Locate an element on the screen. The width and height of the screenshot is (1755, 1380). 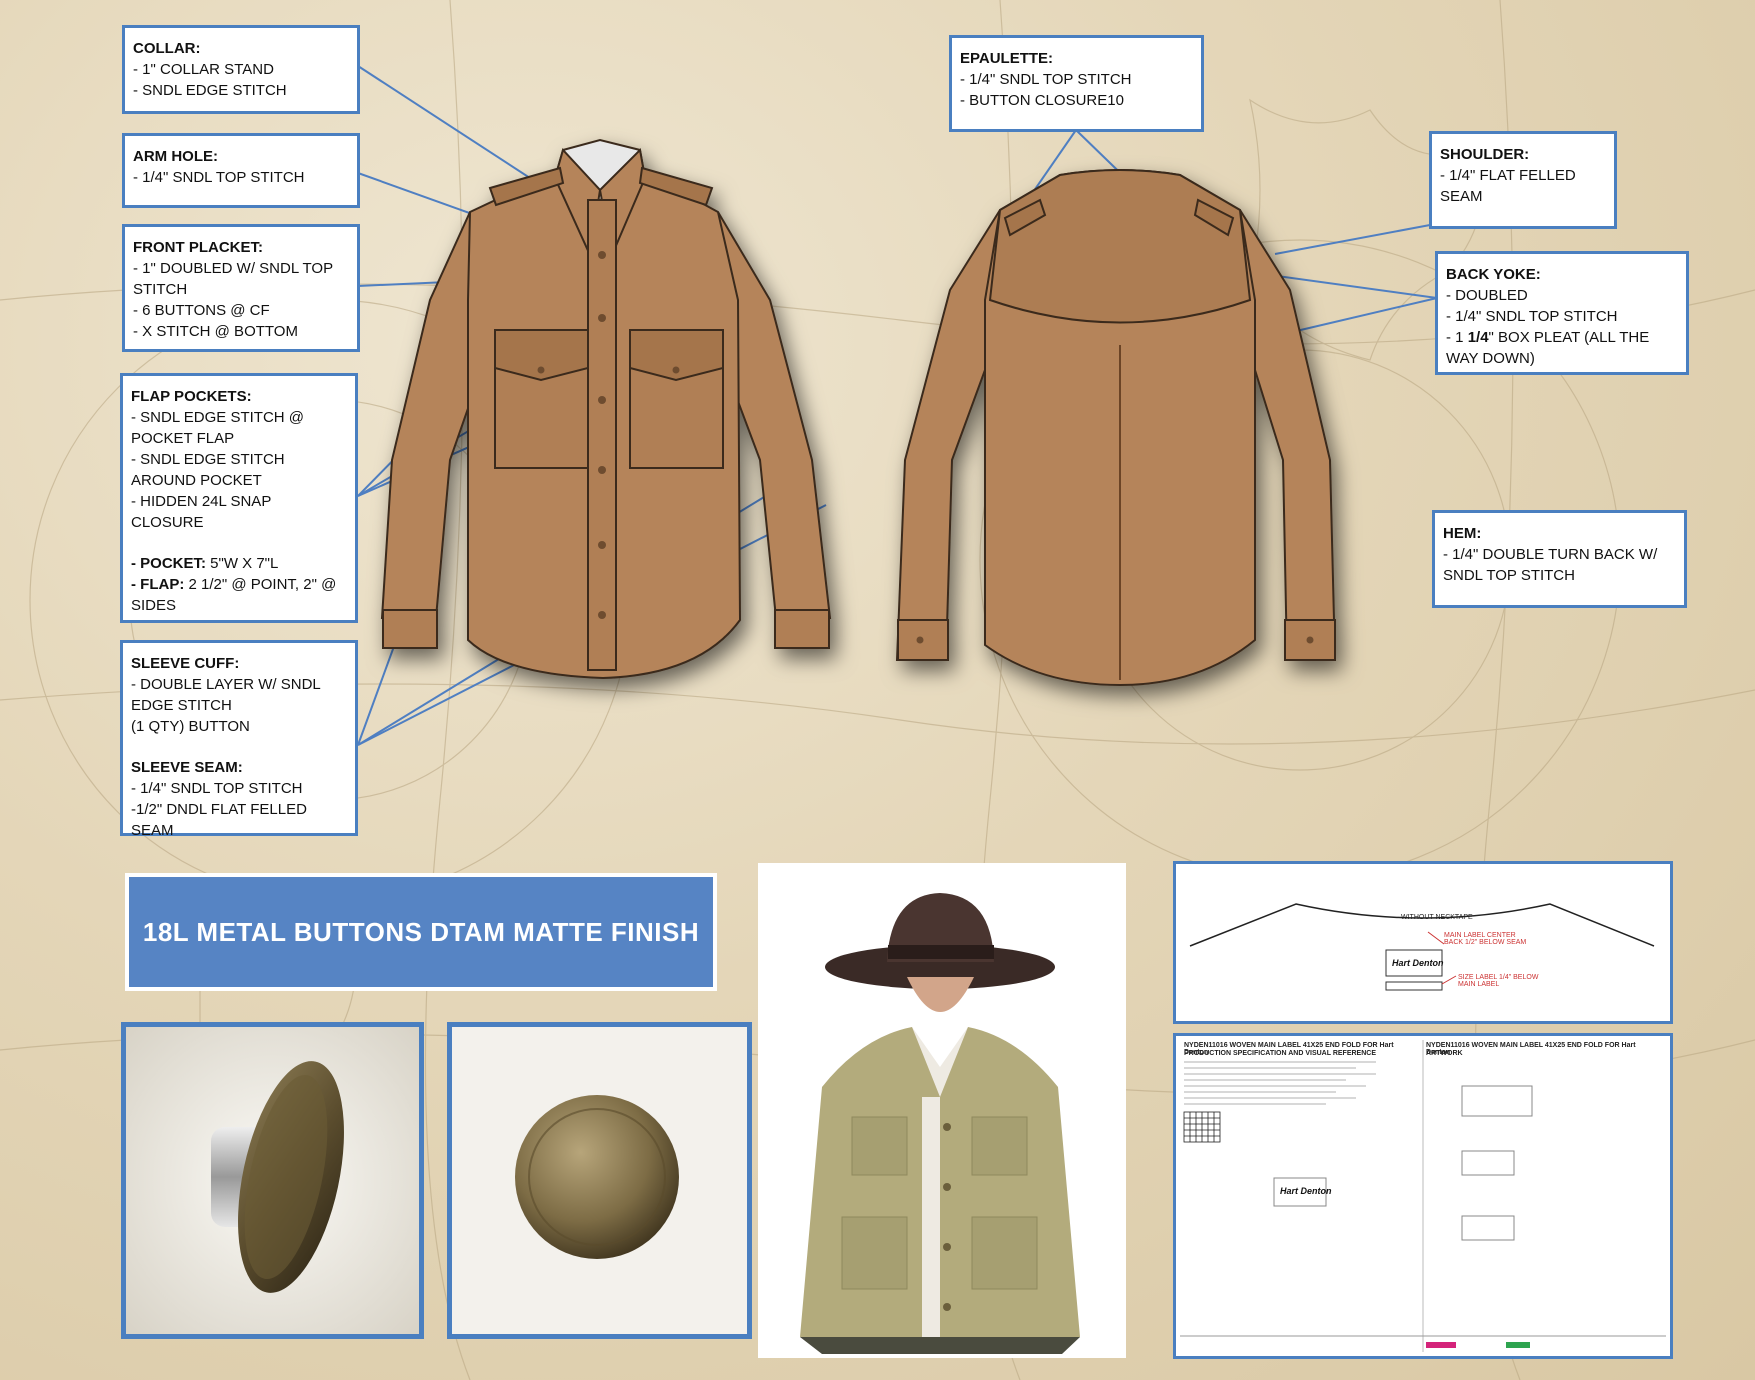
main-label-note: MAIN LABEL CENTER BACK 1/2" BELOW SEAM is located at coordinates (1485, 939).